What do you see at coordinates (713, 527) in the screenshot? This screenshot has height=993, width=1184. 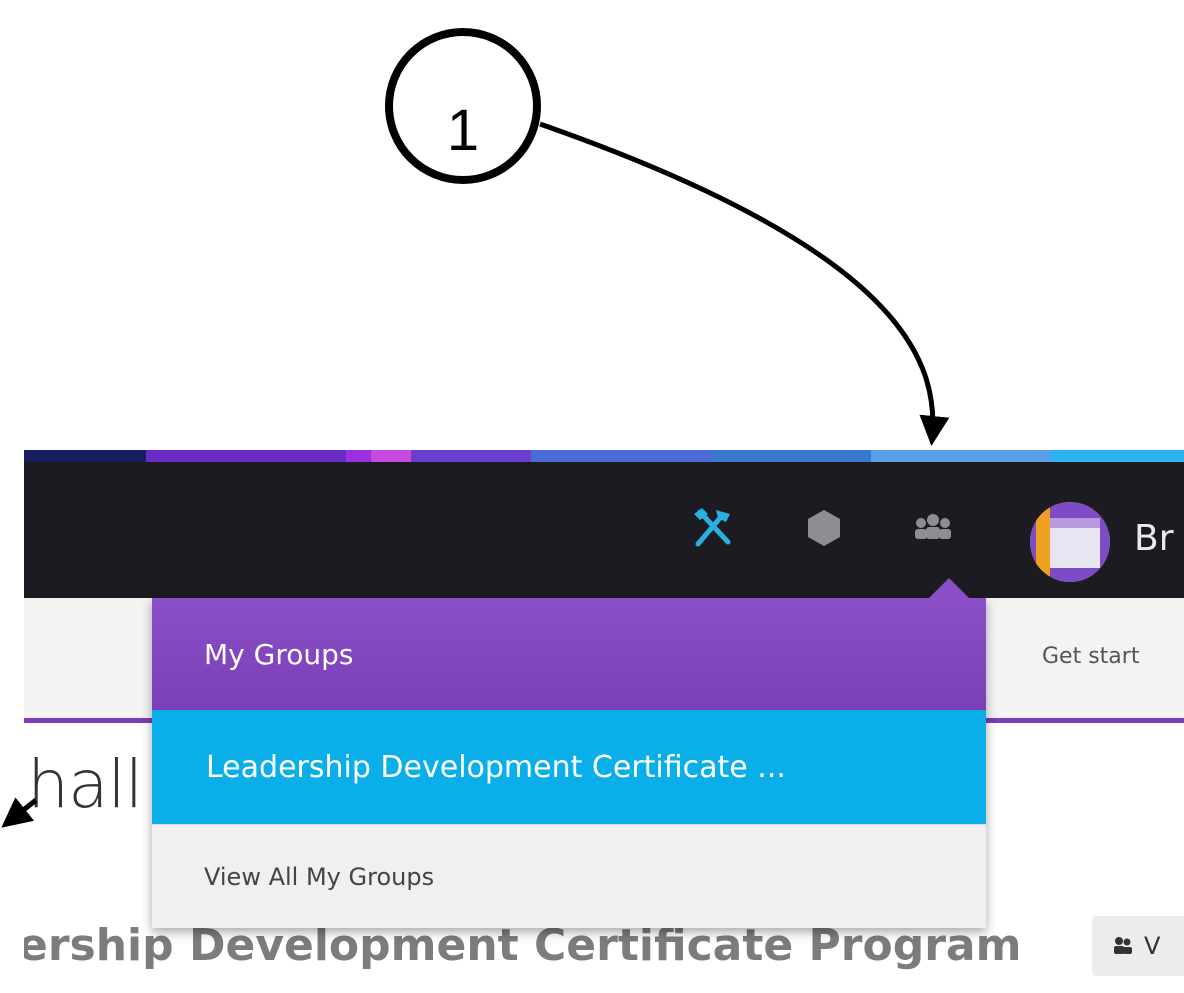 I see `tools-icon` at bounding box center [713, 527].